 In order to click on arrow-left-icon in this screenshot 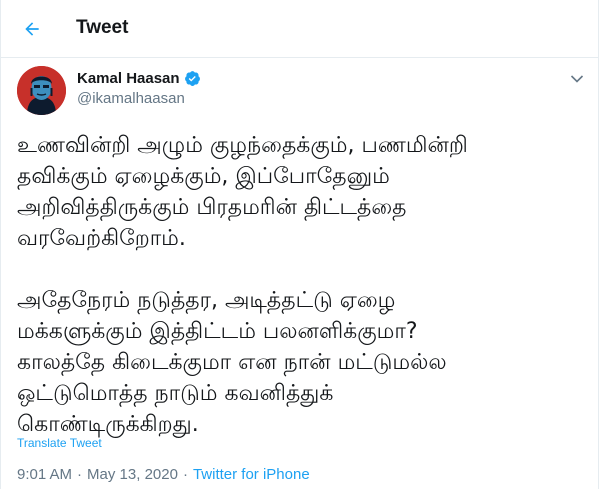, I will do `click(32, 29)`.